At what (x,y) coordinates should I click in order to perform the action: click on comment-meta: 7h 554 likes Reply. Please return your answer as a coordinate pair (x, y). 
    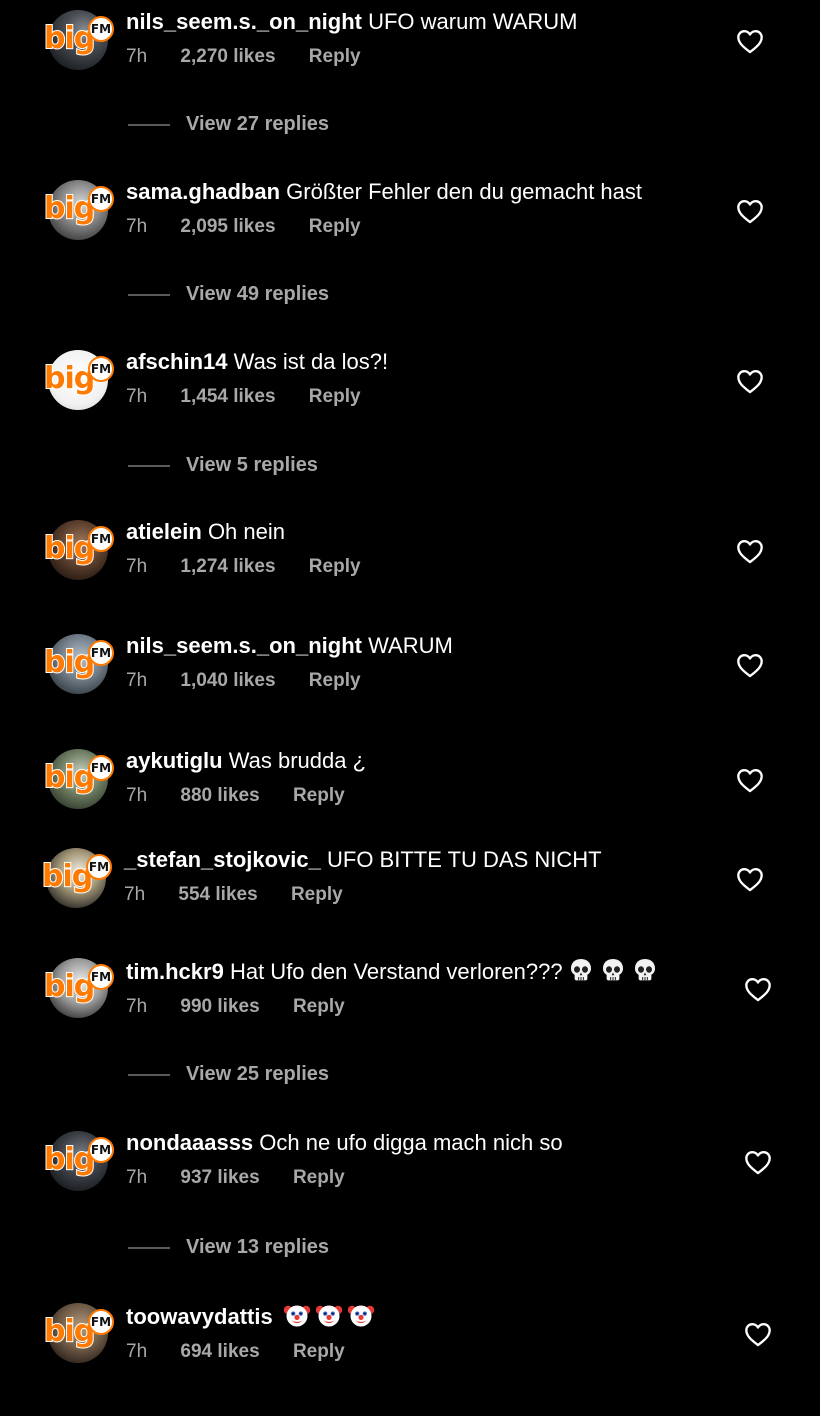
    Looking at the image, I should click on (424, 895).